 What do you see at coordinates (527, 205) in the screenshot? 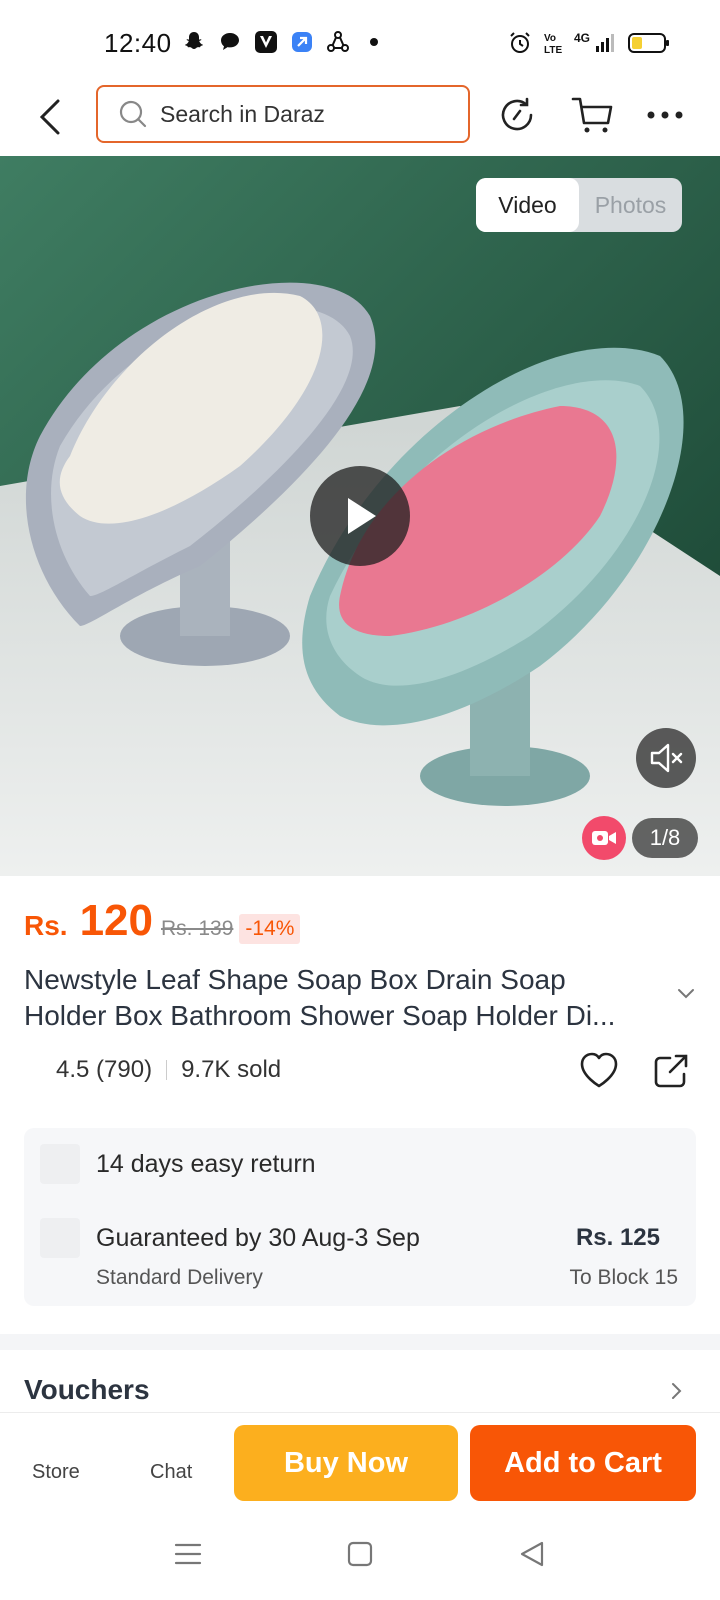
I see `tab-video: Video` at bounding box center [527, 205].